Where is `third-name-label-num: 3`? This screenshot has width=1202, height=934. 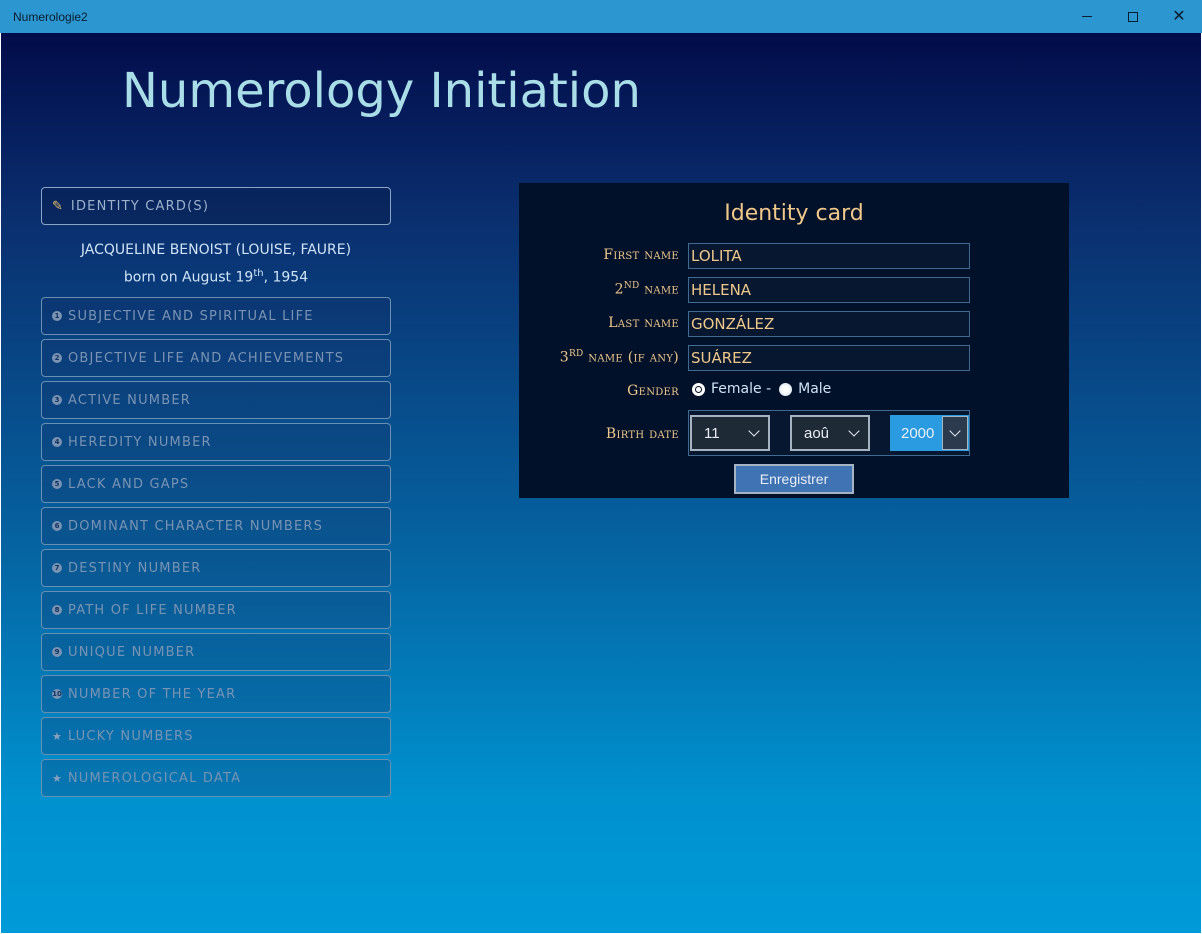 third-name-label-num: 3 is located at coordinates (564, 357).